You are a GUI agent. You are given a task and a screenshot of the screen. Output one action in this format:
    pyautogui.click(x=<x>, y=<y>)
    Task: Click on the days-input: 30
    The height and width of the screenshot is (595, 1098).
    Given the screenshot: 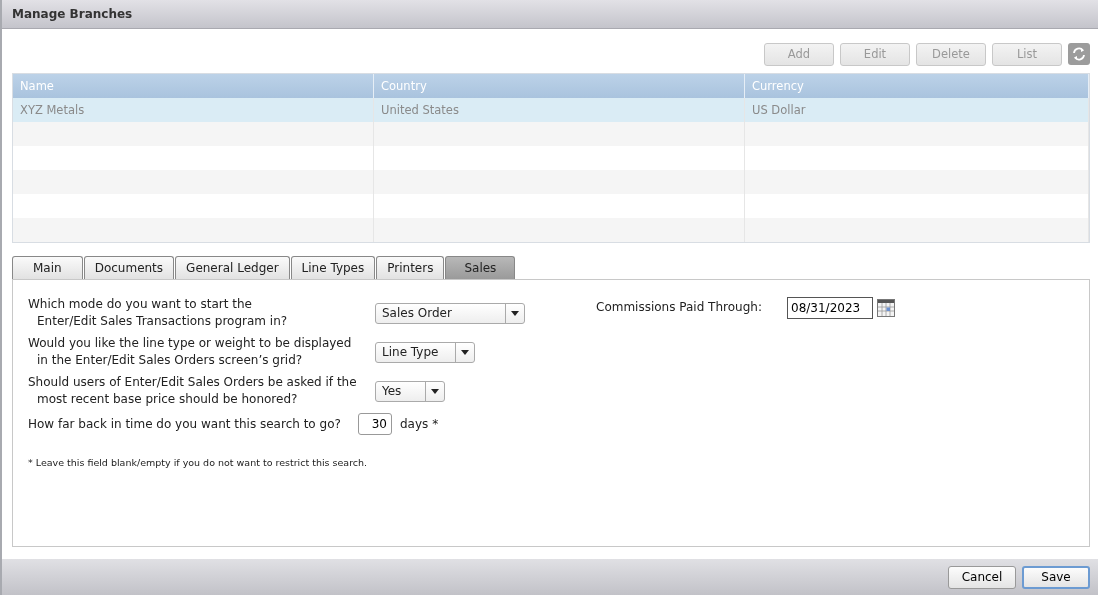 What is the action you would take?
    pyautogui.click(x=375, y=424)
    